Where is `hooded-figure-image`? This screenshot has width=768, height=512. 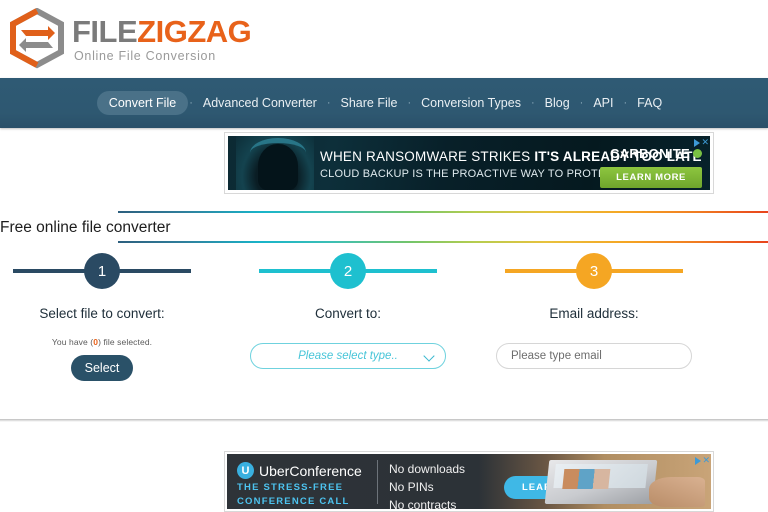
hooded-figure-image is located at coordinates (275, 163).